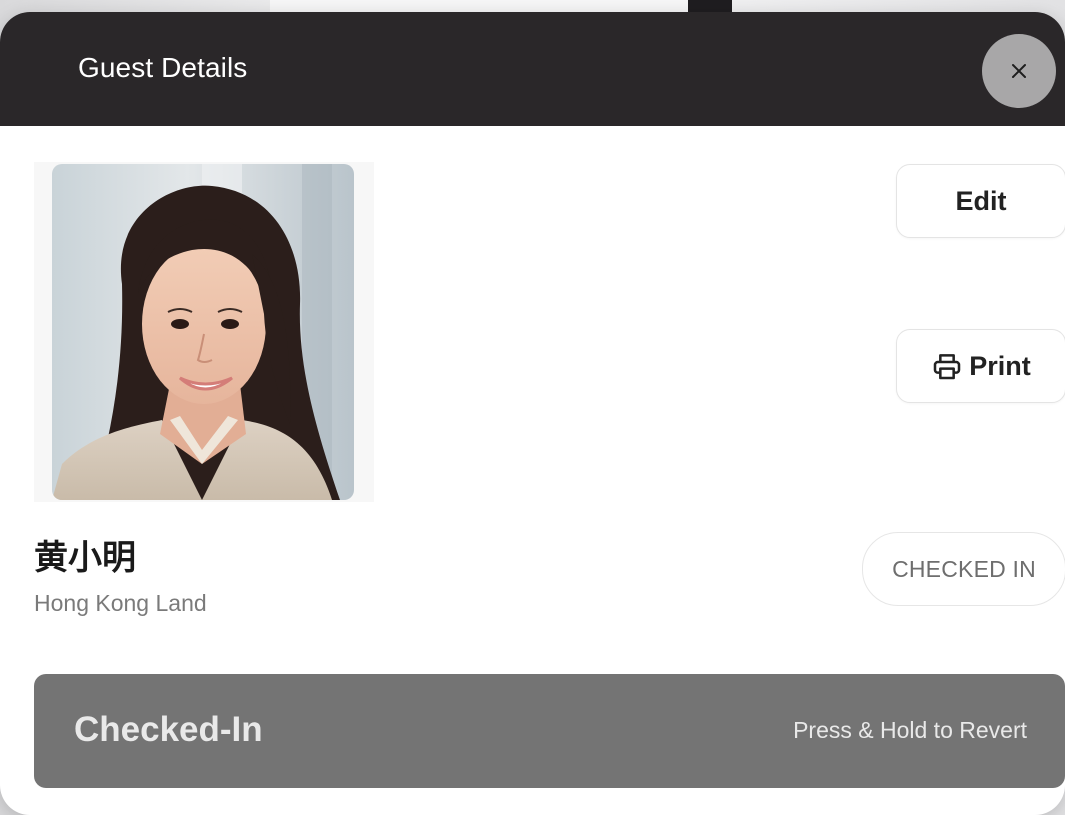 This screenshot has width=1065, height=815. I want to click on modal-title: Guest Details, so click(163, 67).